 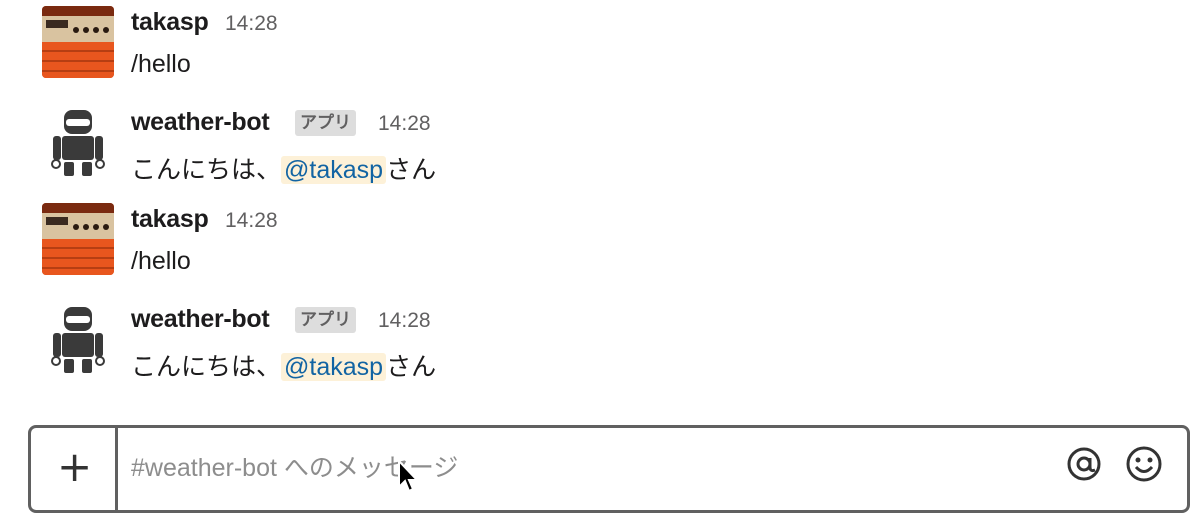 I want to click on plus-icon: +, so click(x=75, y=466).